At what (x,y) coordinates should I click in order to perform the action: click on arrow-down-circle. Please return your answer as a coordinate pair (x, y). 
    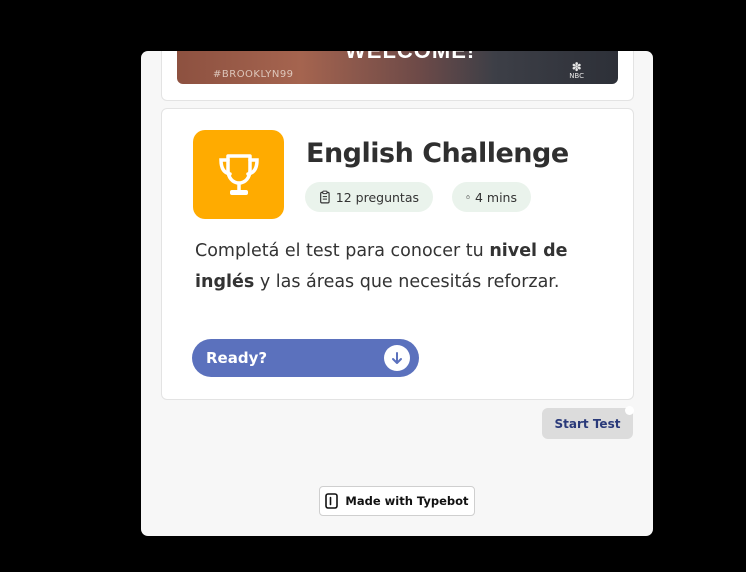
    Looking at the image, I should click on (397, 358).